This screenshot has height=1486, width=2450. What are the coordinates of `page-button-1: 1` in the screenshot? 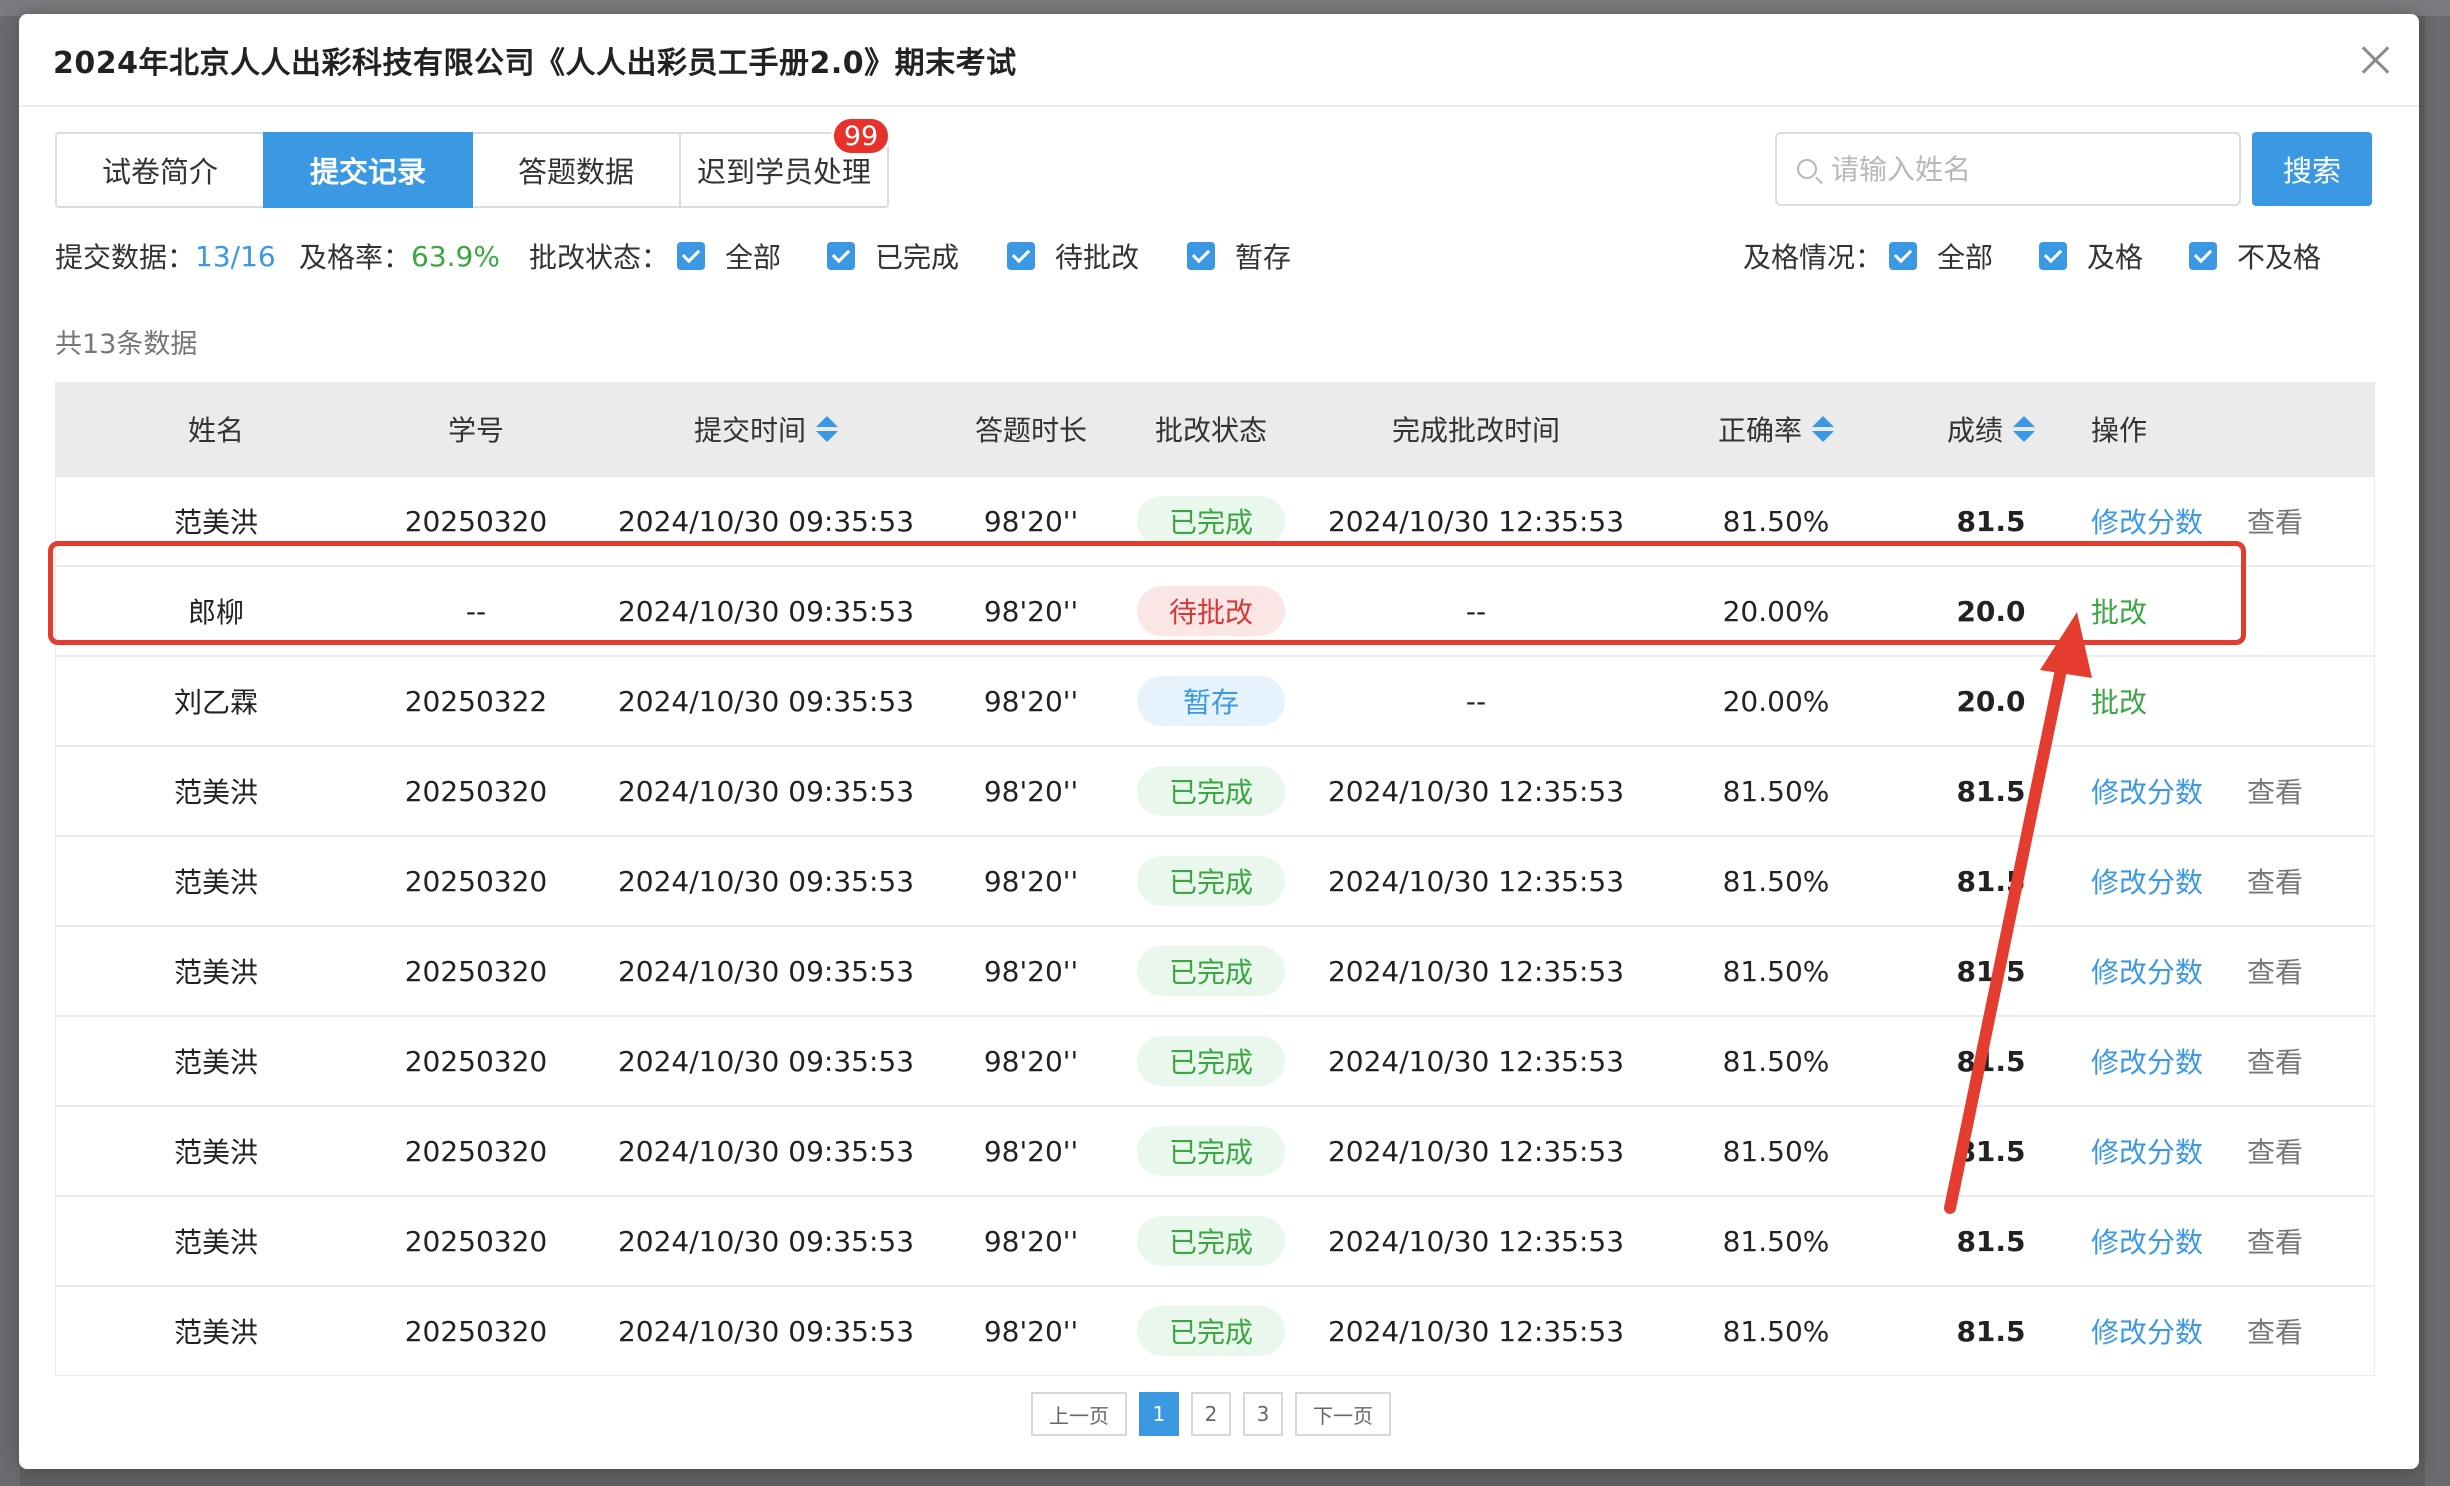 It's located at (1159, 1414).